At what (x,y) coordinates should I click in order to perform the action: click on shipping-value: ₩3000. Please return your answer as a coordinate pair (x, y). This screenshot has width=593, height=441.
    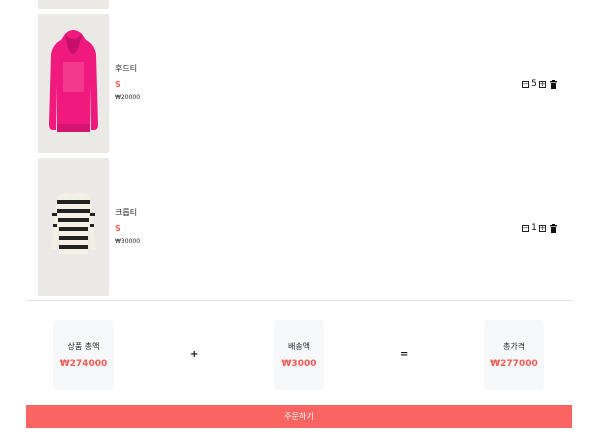
    Looking at the image, I should click on (299, 364).